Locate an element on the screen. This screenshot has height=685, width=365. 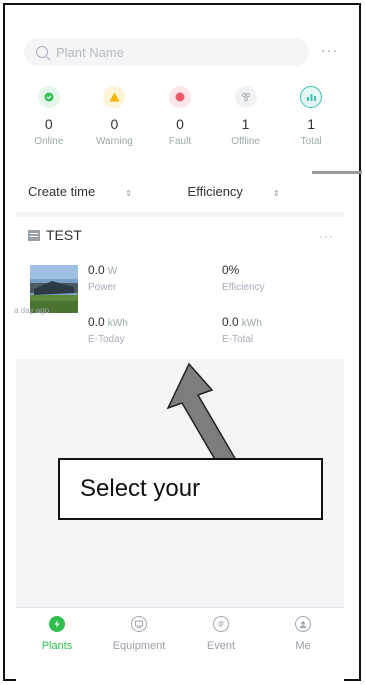
plant-icon is located at coordinates (34, 235).